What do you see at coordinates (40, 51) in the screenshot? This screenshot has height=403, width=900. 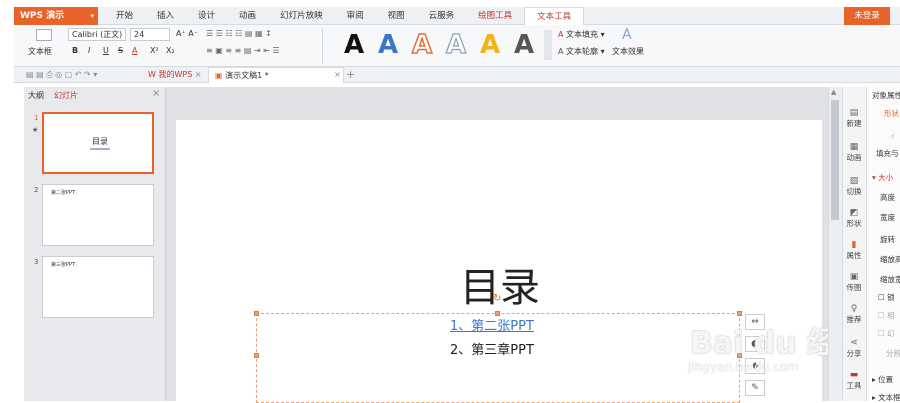 I see `textbox-label: 文本框` at bounding box center [40, 51].